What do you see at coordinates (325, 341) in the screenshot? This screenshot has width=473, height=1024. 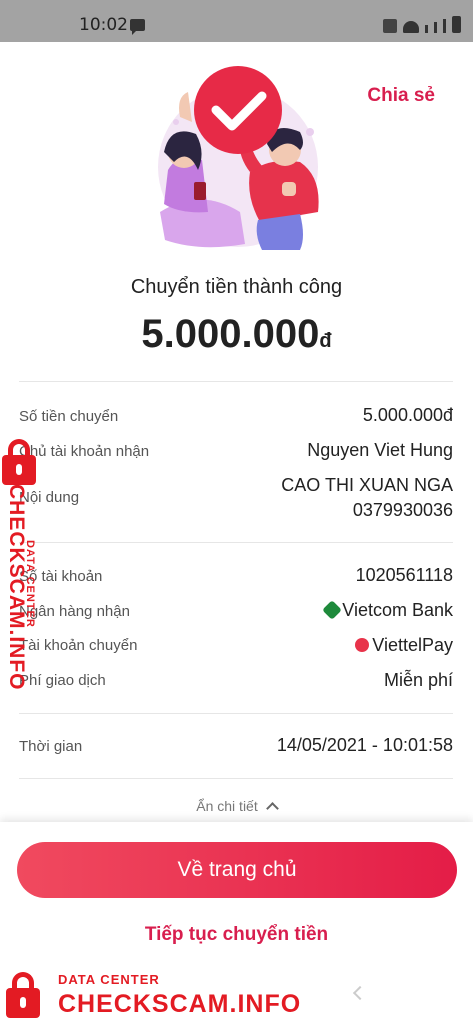 I see `amount-currency: đ` at bounding box center [325, 341].